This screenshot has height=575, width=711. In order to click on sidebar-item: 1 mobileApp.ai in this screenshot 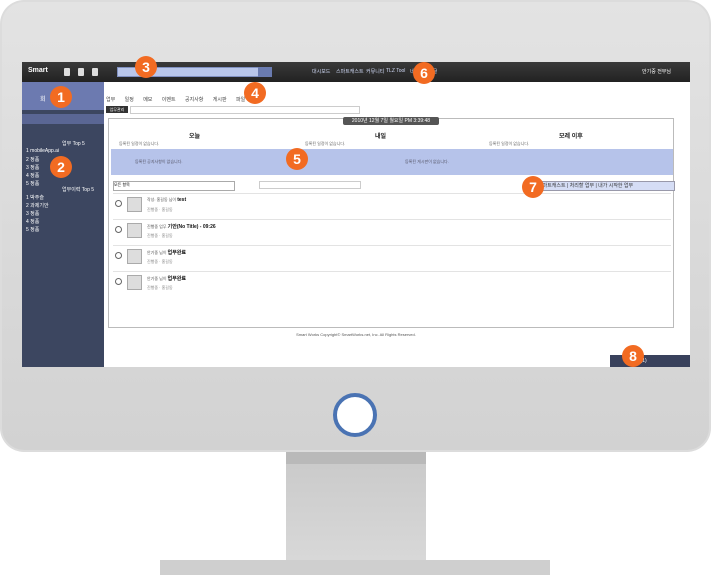, I will do `click(42, 151)`.